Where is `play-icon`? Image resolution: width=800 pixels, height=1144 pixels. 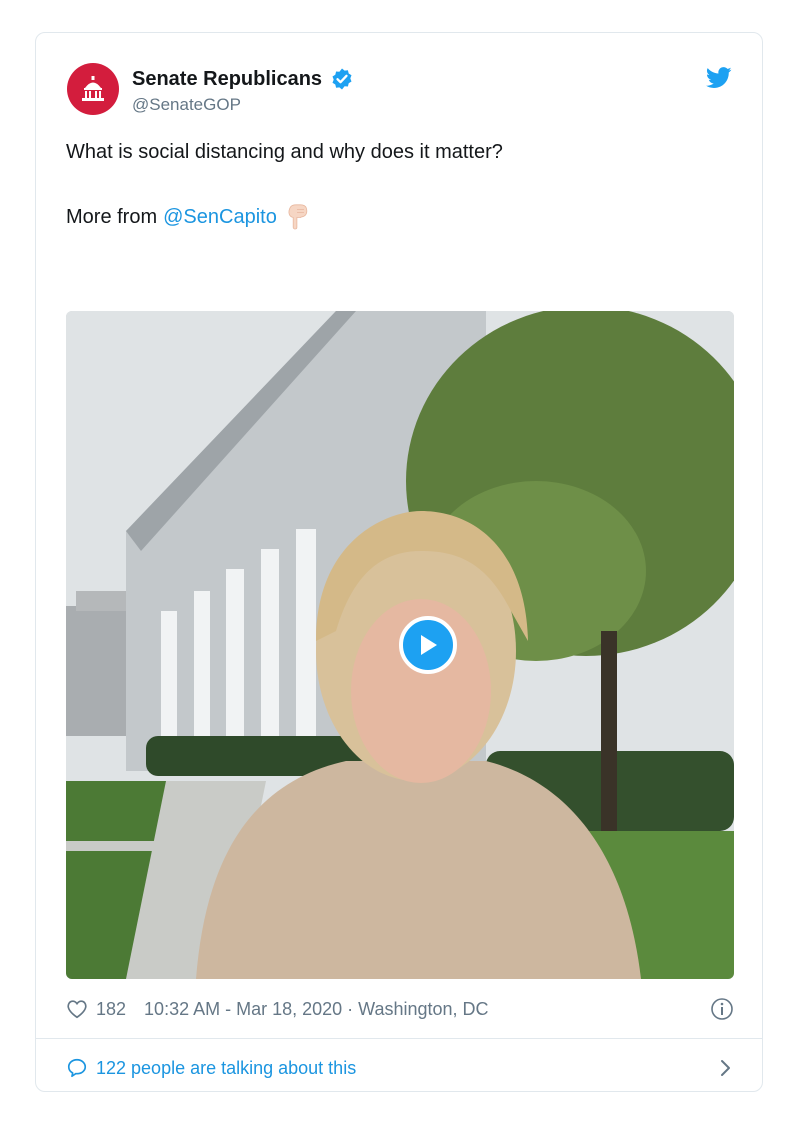 play-icon is located at coordinates (429, 645).